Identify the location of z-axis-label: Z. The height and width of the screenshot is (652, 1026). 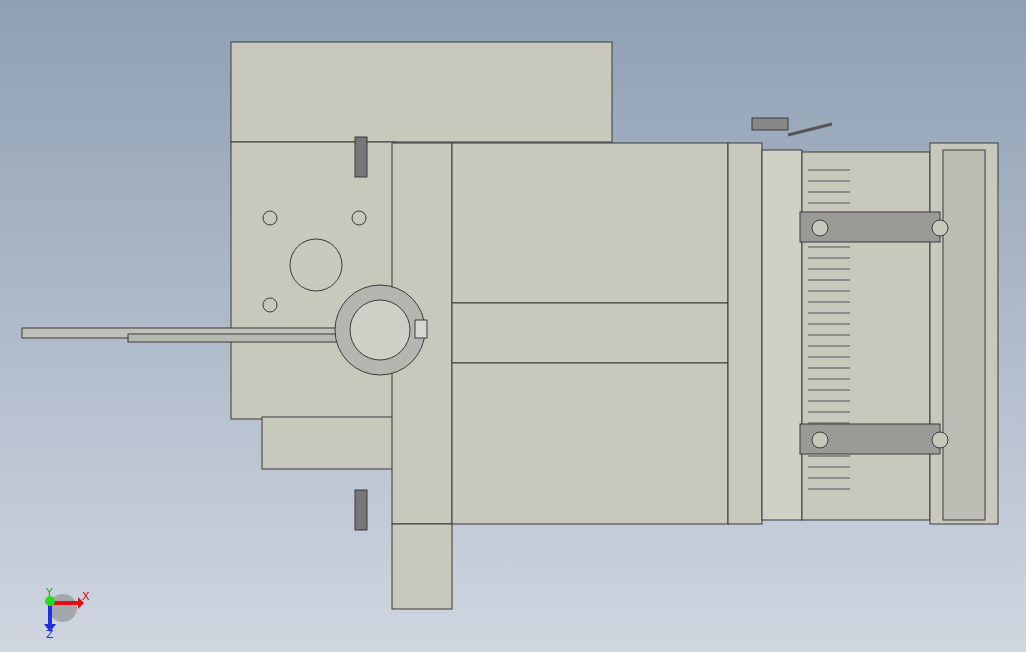
(50, 634).